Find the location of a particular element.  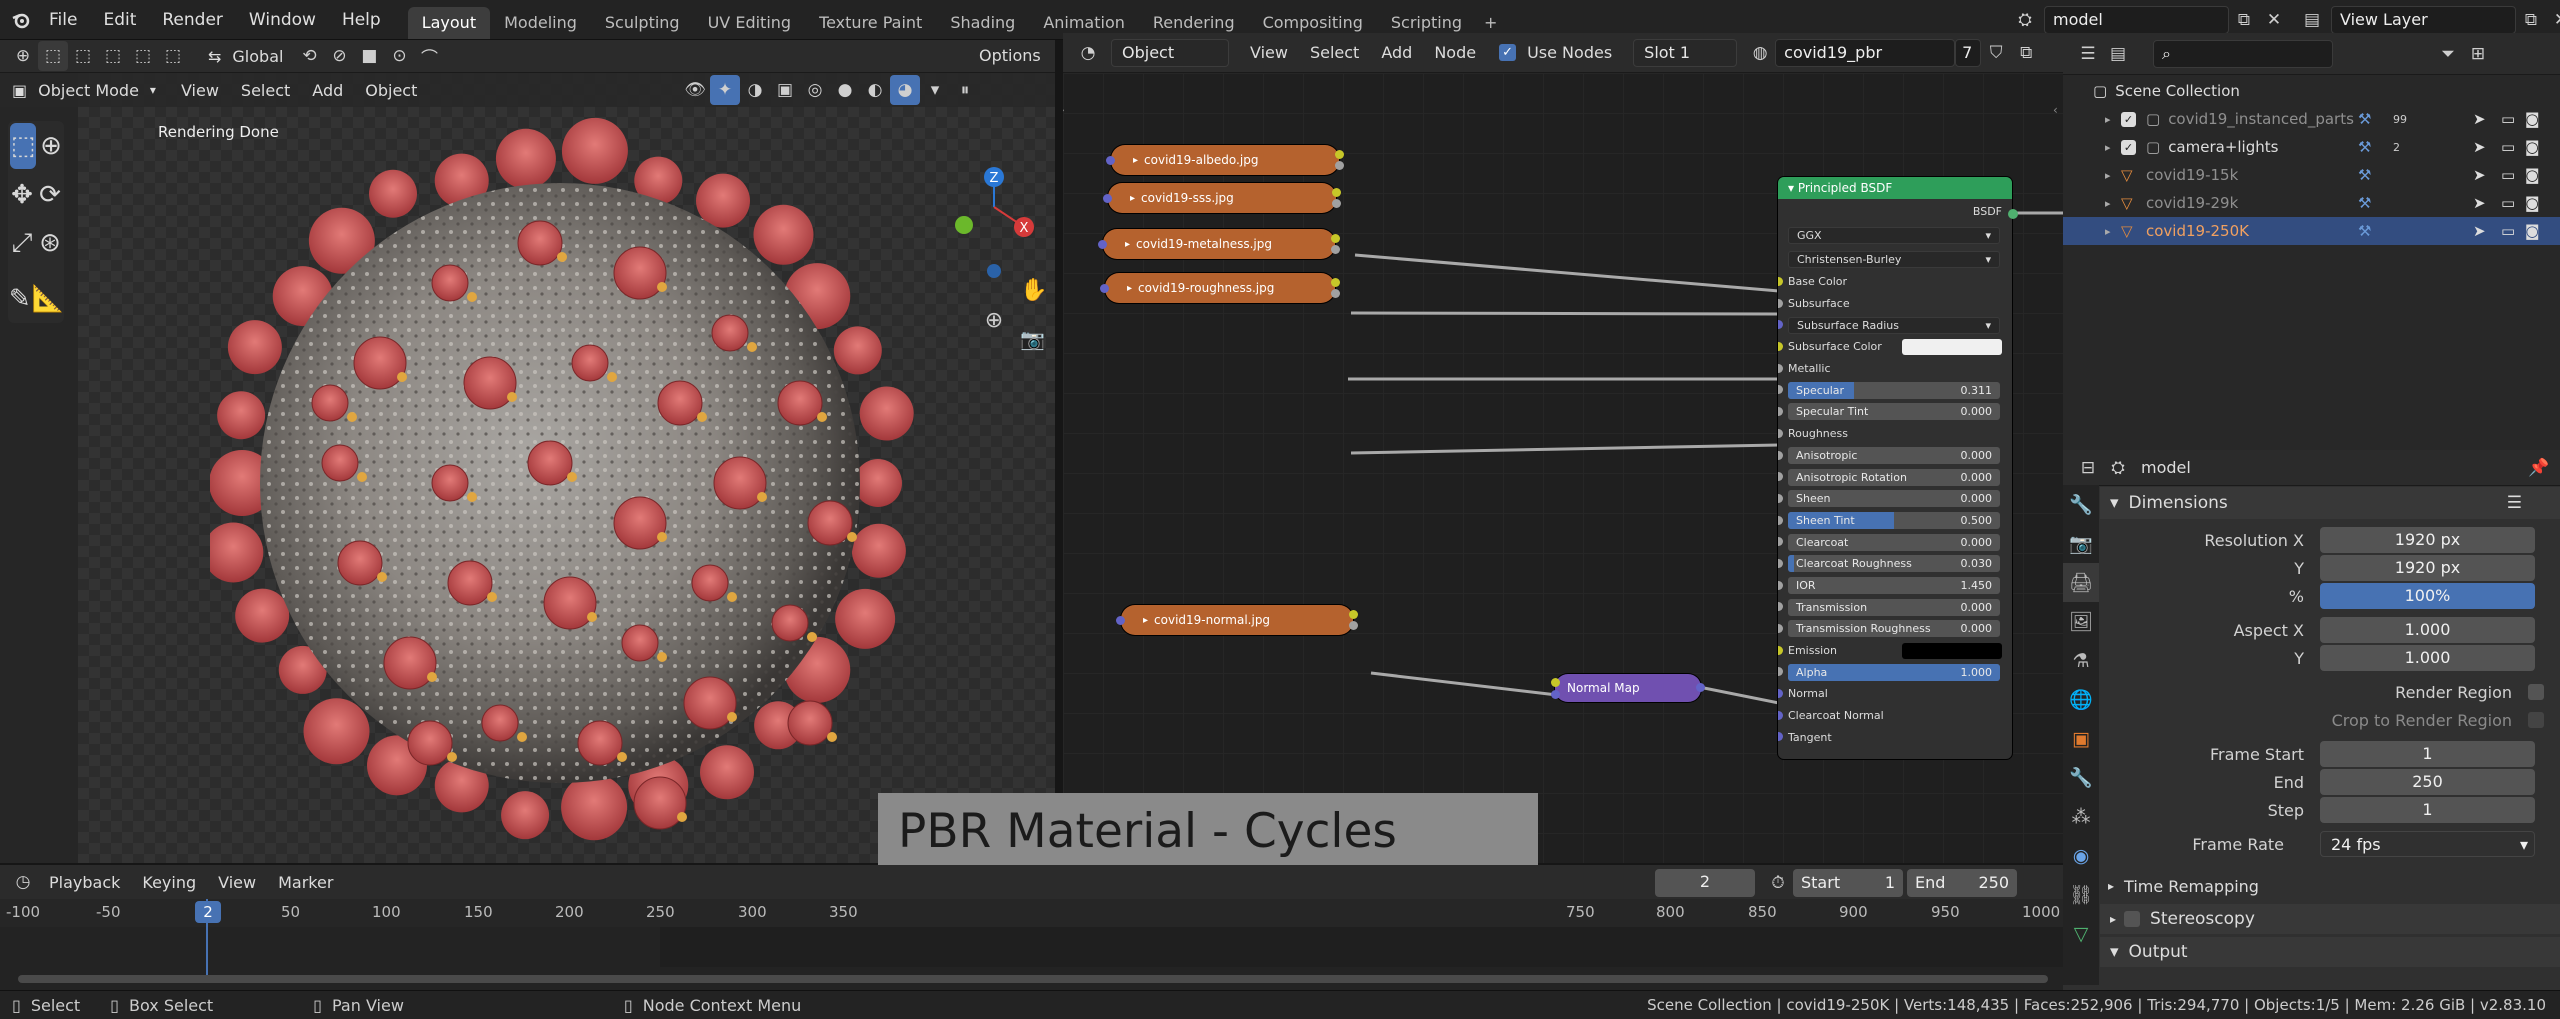

solid-shading-icon: ● is located at coordinates (845, 90).